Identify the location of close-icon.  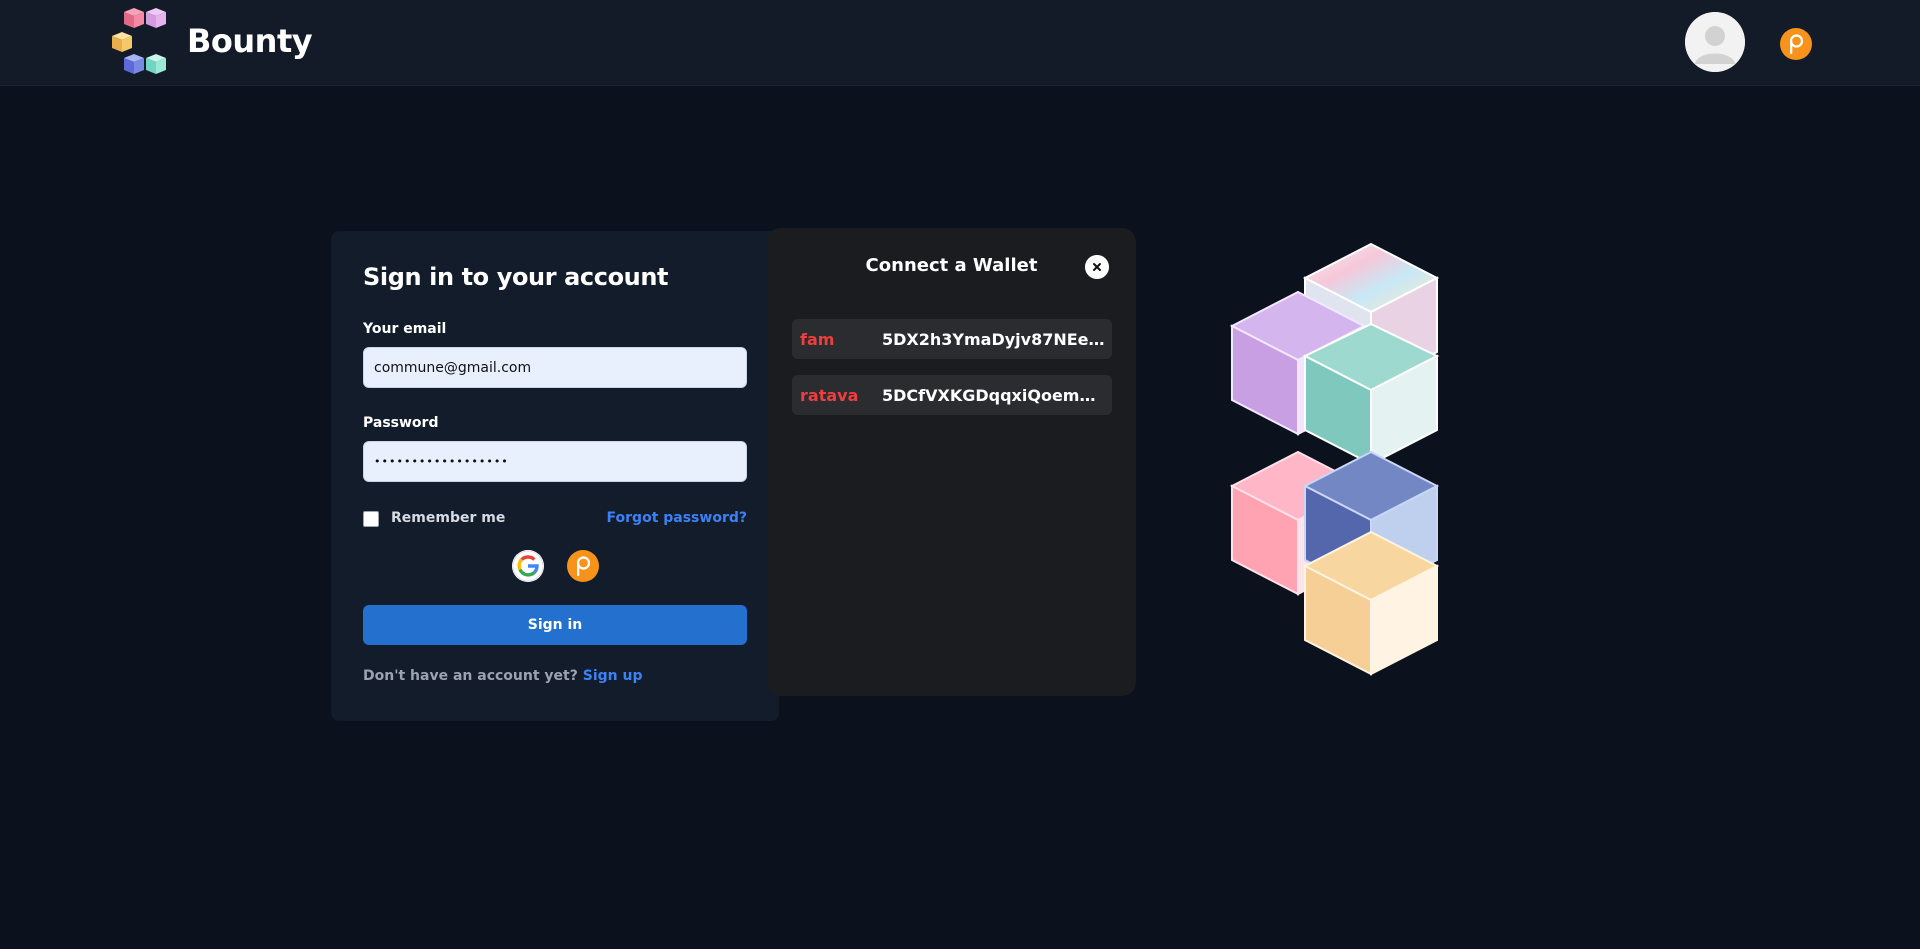
(1097, 267).